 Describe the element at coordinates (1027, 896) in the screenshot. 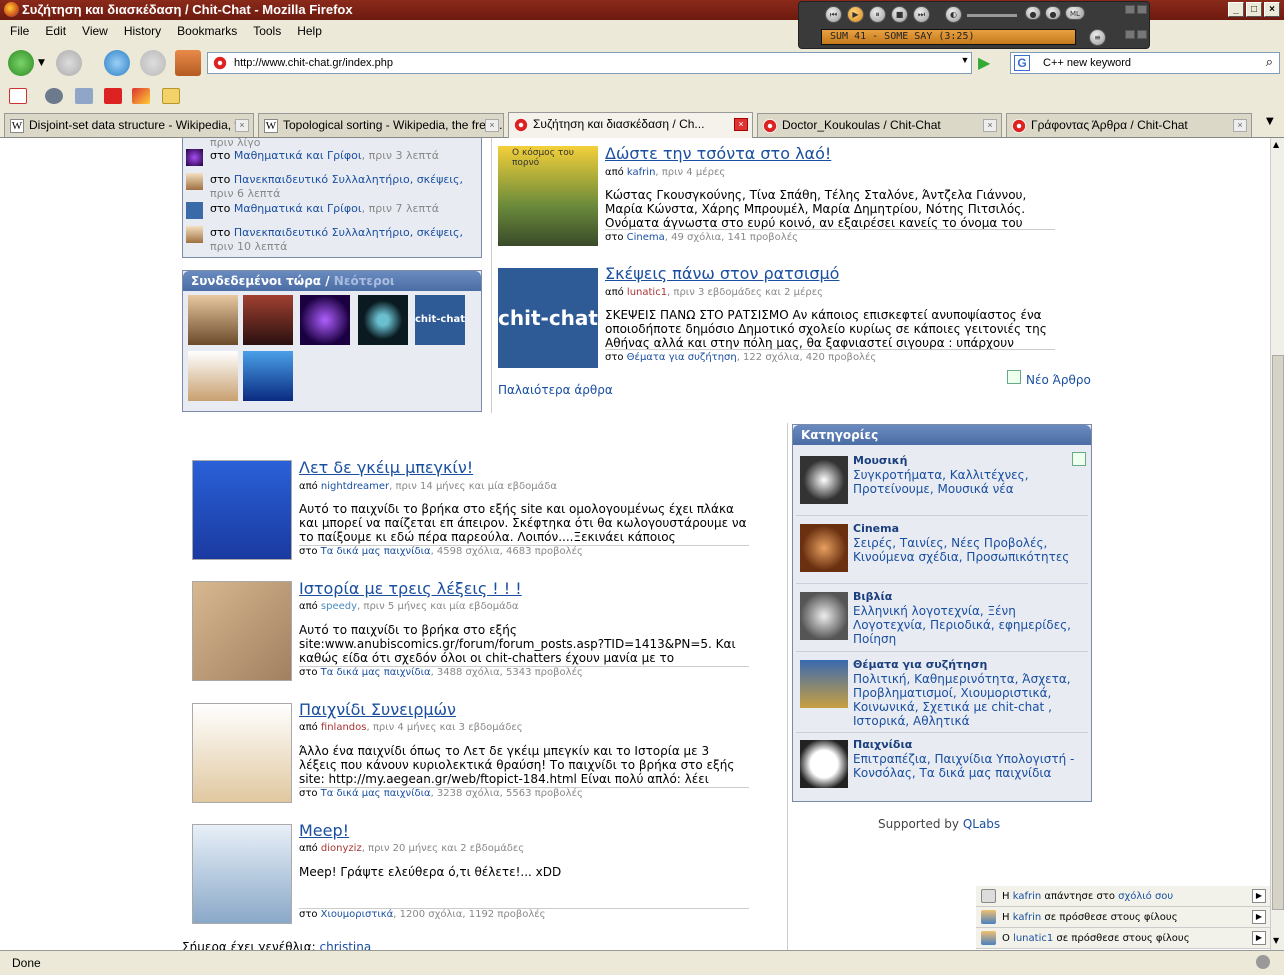

I see `notification-user-link: kafrin` at that location.